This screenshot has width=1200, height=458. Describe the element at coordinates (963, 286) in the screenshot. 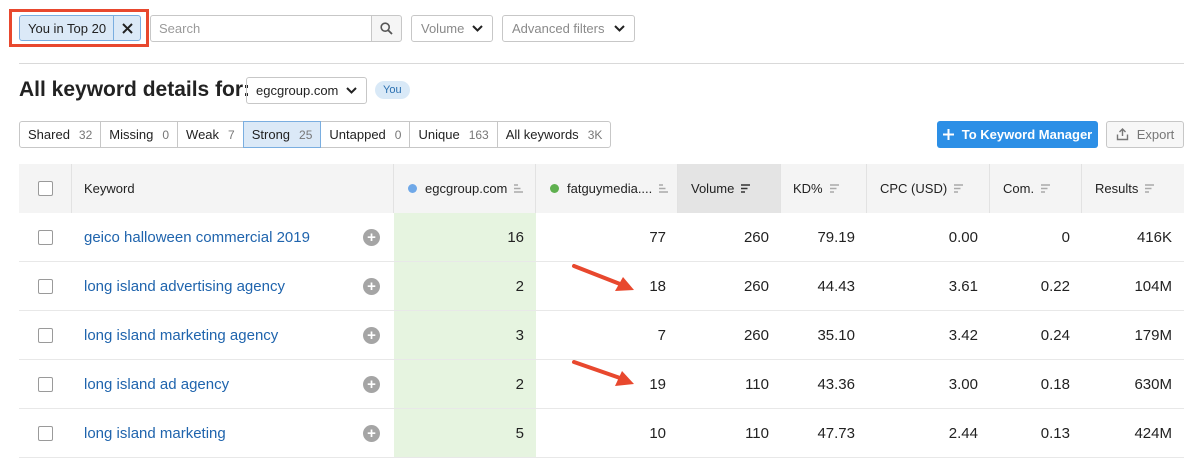

I see `cpc-value: 3.61` at that location.